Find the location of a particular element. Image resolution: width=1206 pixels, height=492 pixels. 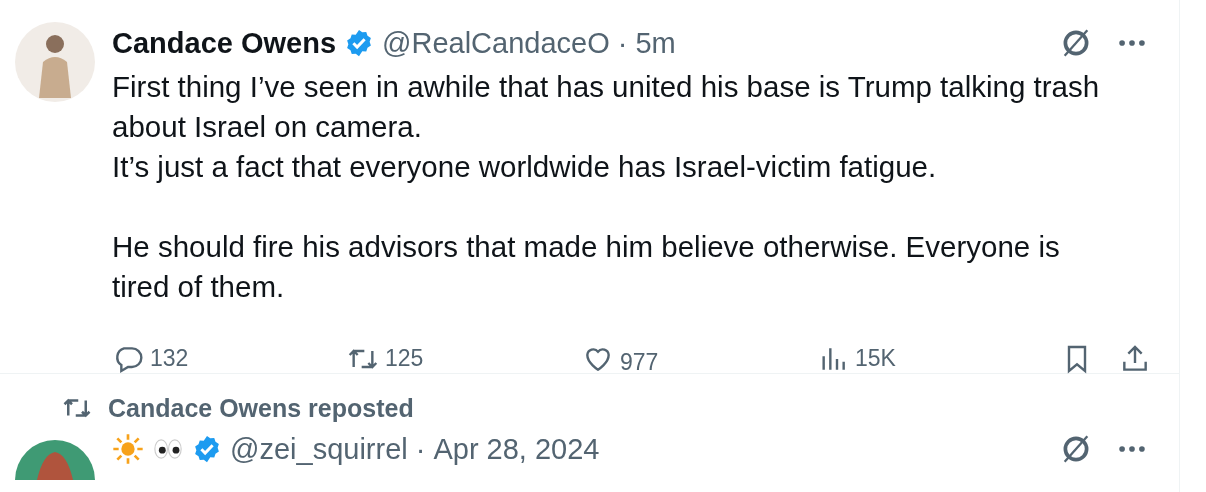

action-count: 132 is located at coordinates (169, 358).